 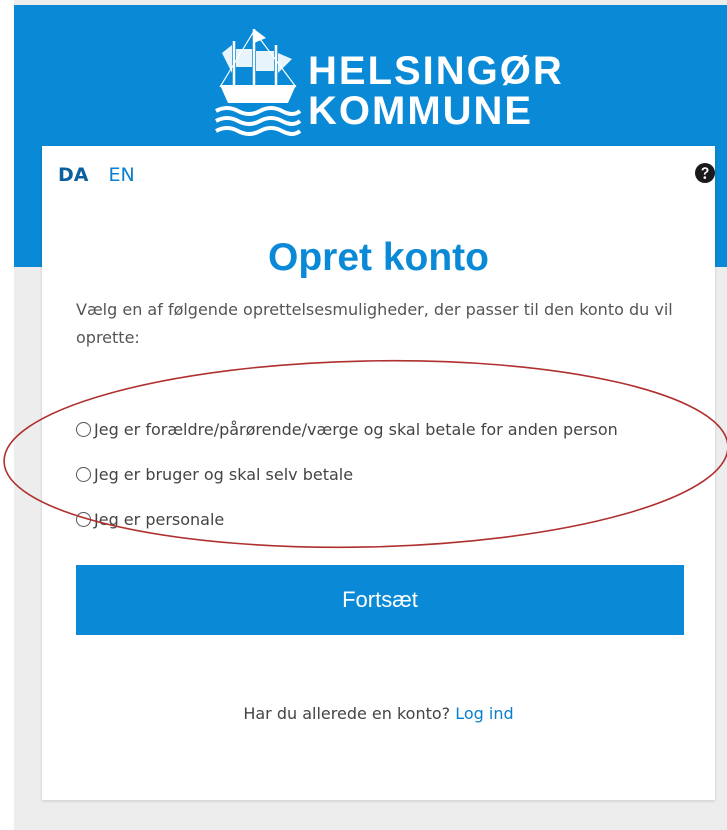 I want to click on language-option-da: DA, so click(x=73, y=175).